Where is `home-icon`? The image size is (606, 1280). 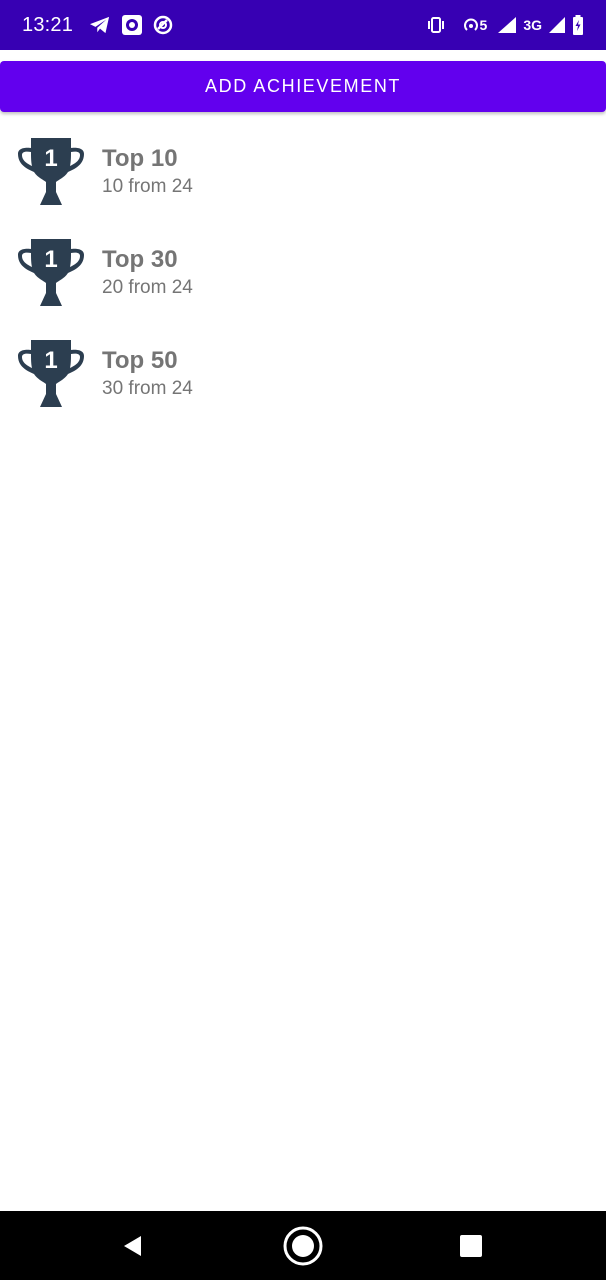
home-icon is located at coordinates (303, 1245).